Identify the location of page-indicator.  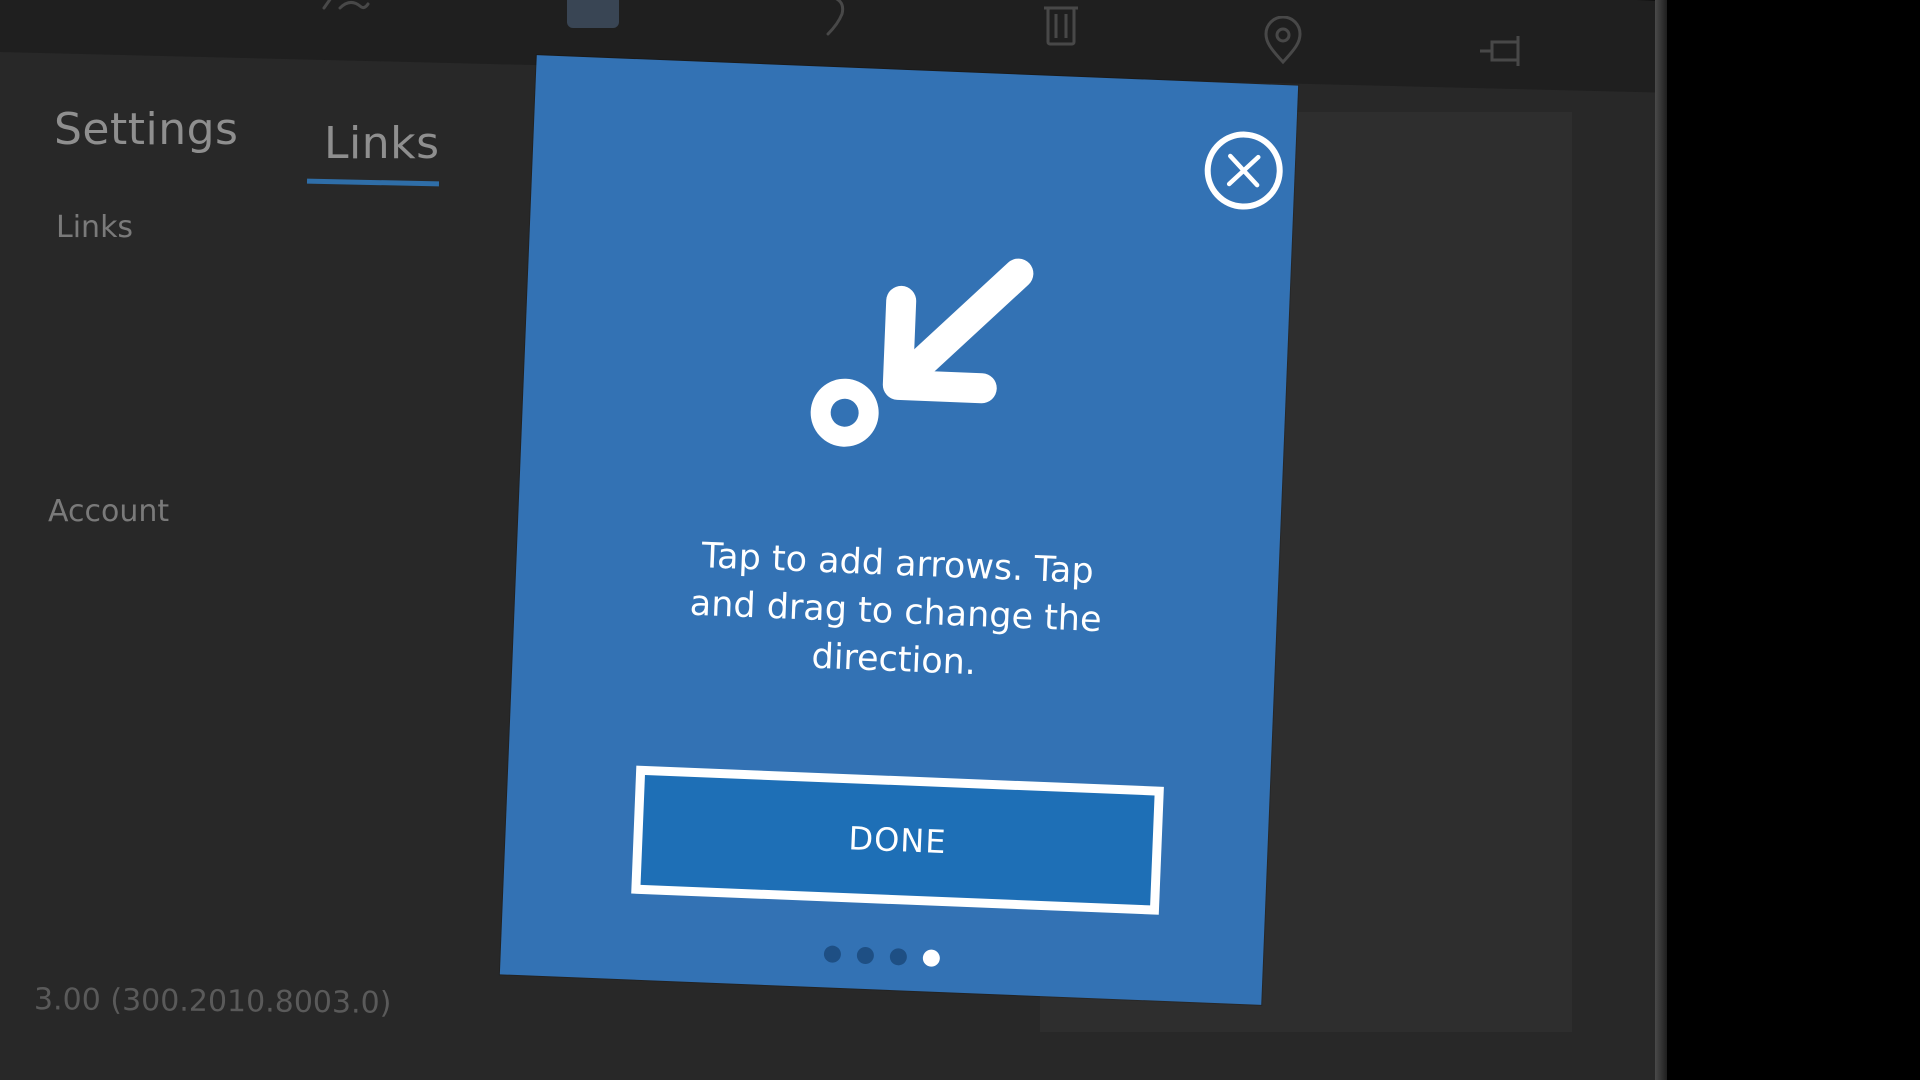
(882, 956).